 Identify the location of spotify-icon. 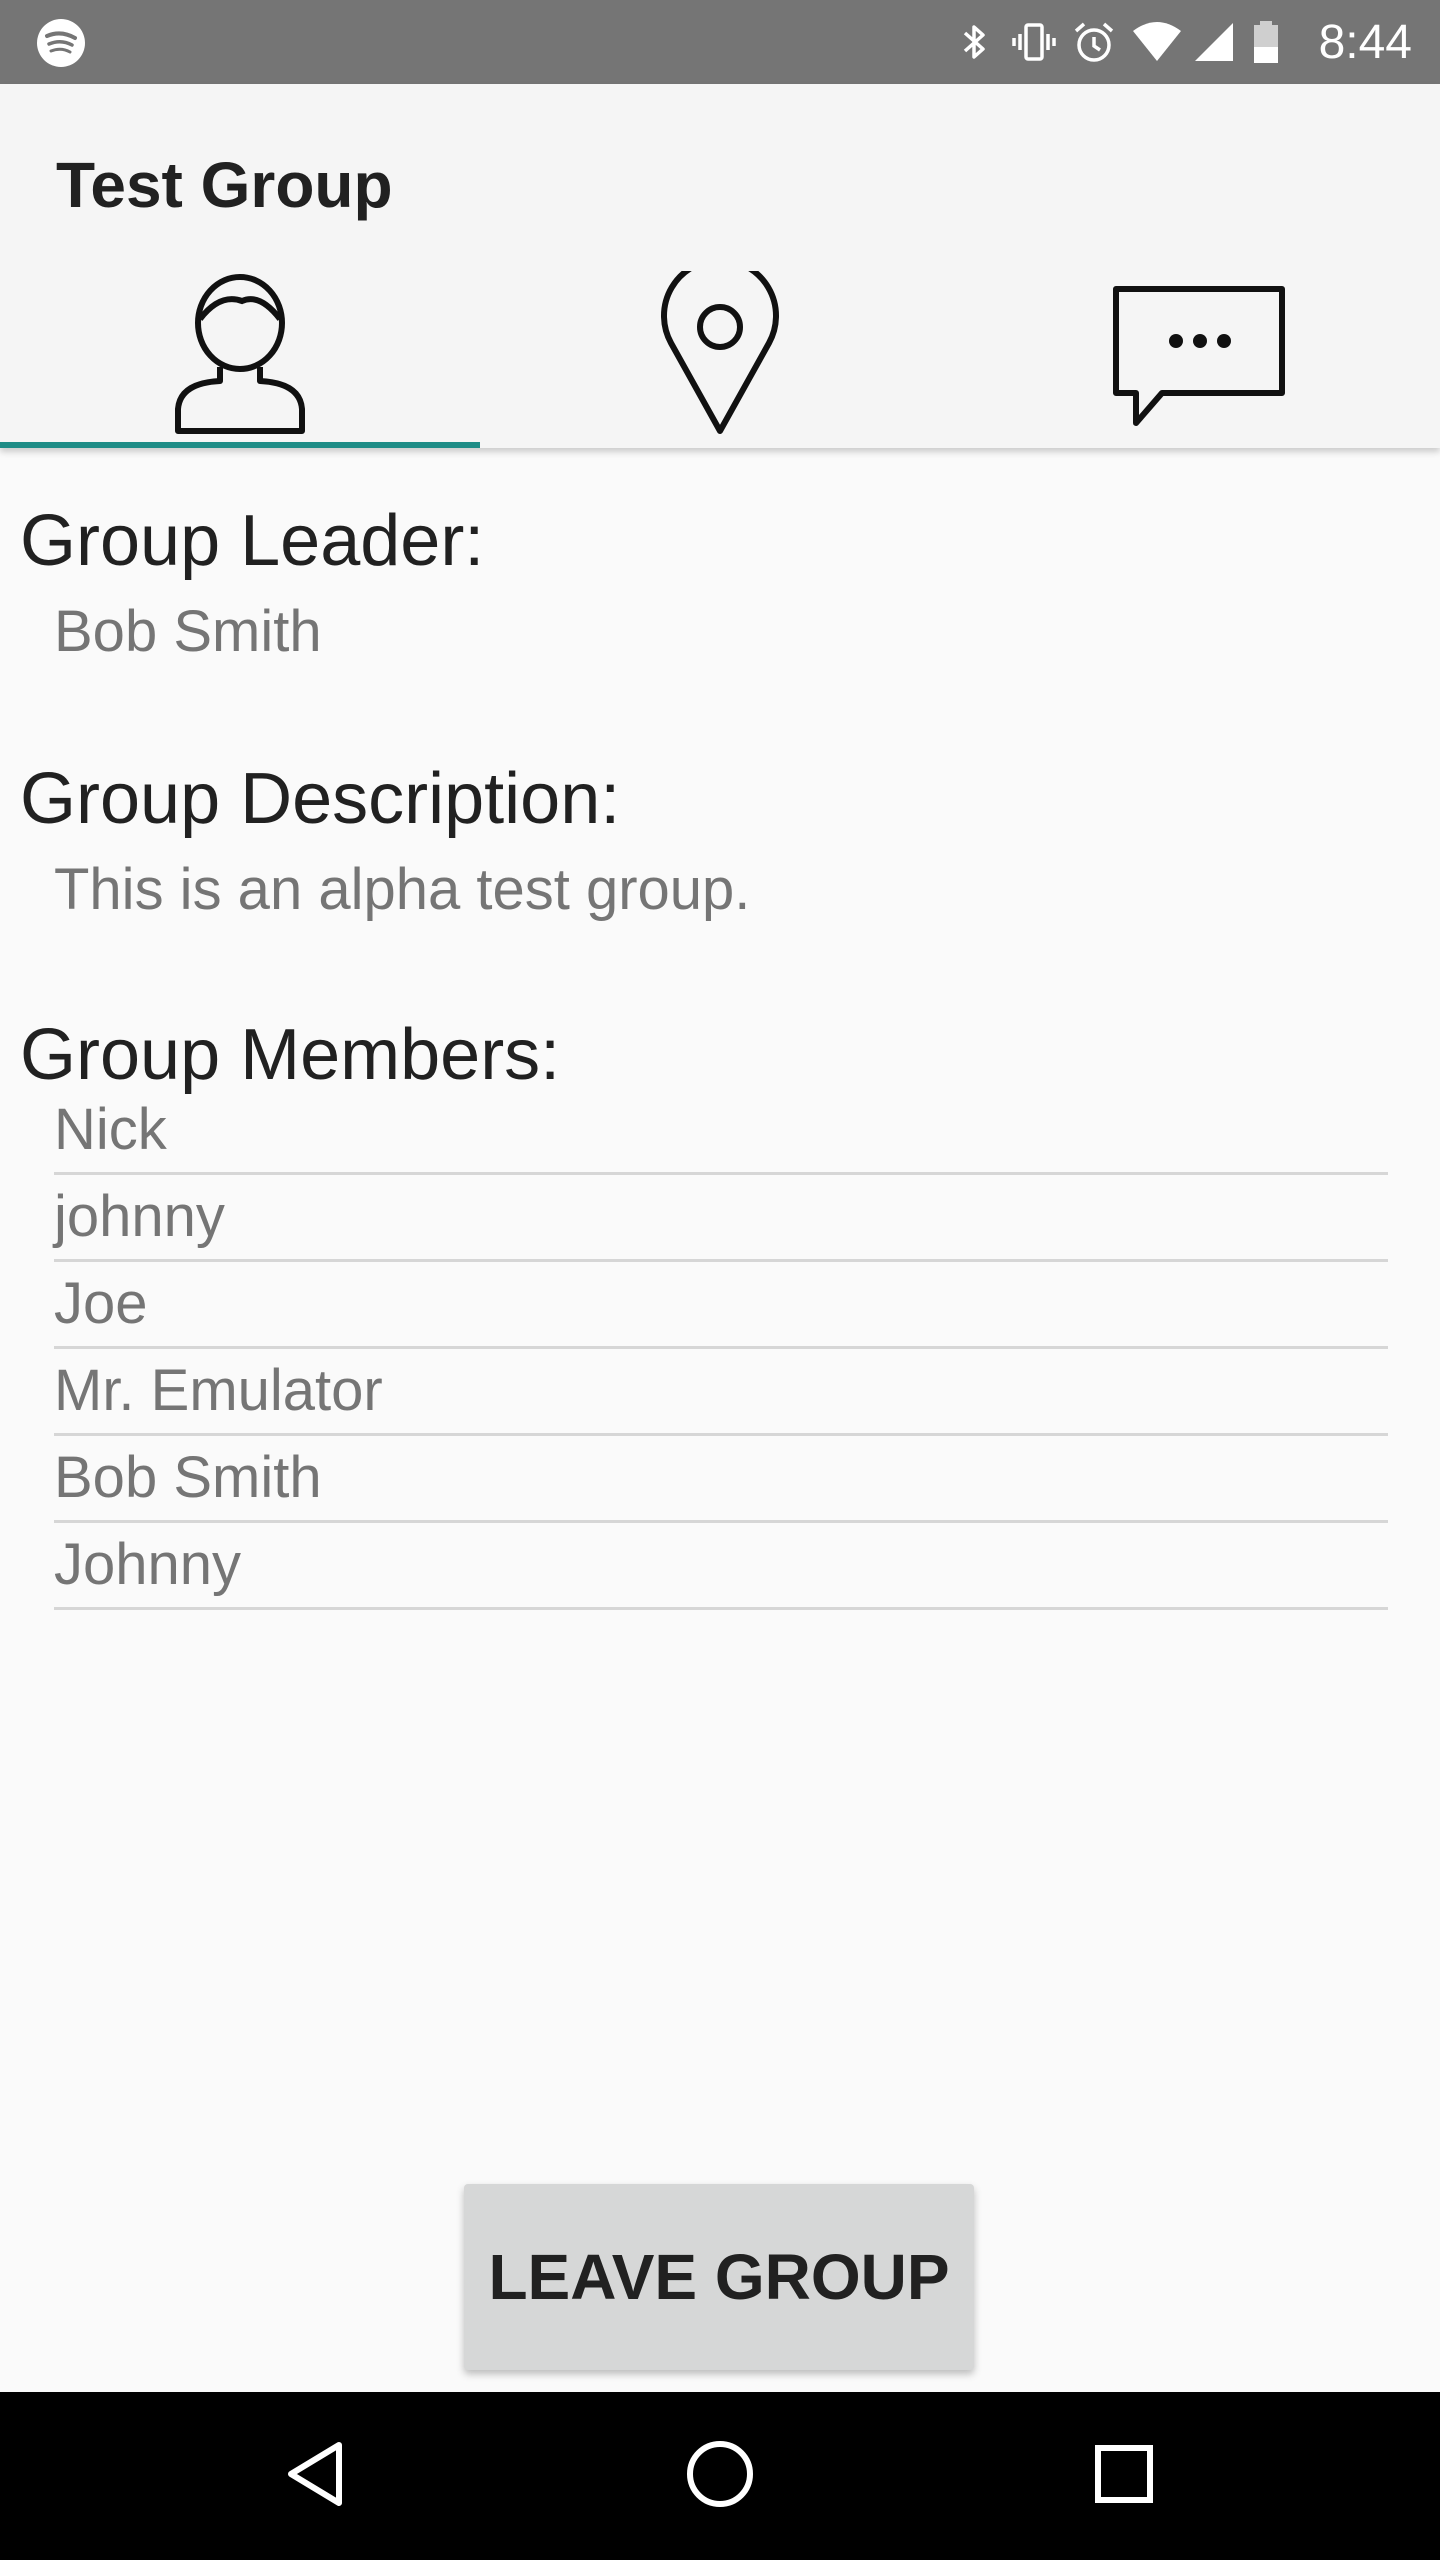
(61, 43).